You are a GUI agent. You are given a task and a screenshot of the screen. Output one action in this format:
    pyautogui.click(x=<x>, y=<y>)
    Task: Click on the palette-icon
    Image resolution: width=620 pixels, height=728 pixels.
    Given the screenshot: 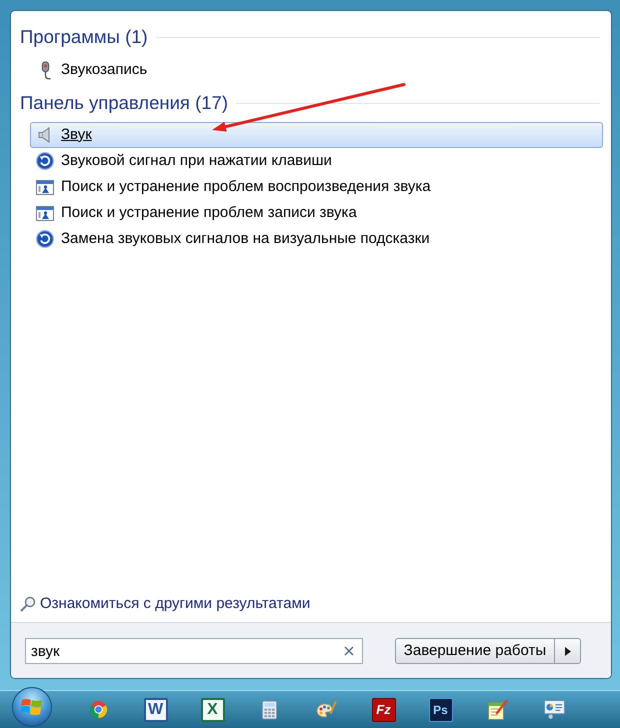 What is the action you would take?
    pyautogui.click(x=327, y=709)
    